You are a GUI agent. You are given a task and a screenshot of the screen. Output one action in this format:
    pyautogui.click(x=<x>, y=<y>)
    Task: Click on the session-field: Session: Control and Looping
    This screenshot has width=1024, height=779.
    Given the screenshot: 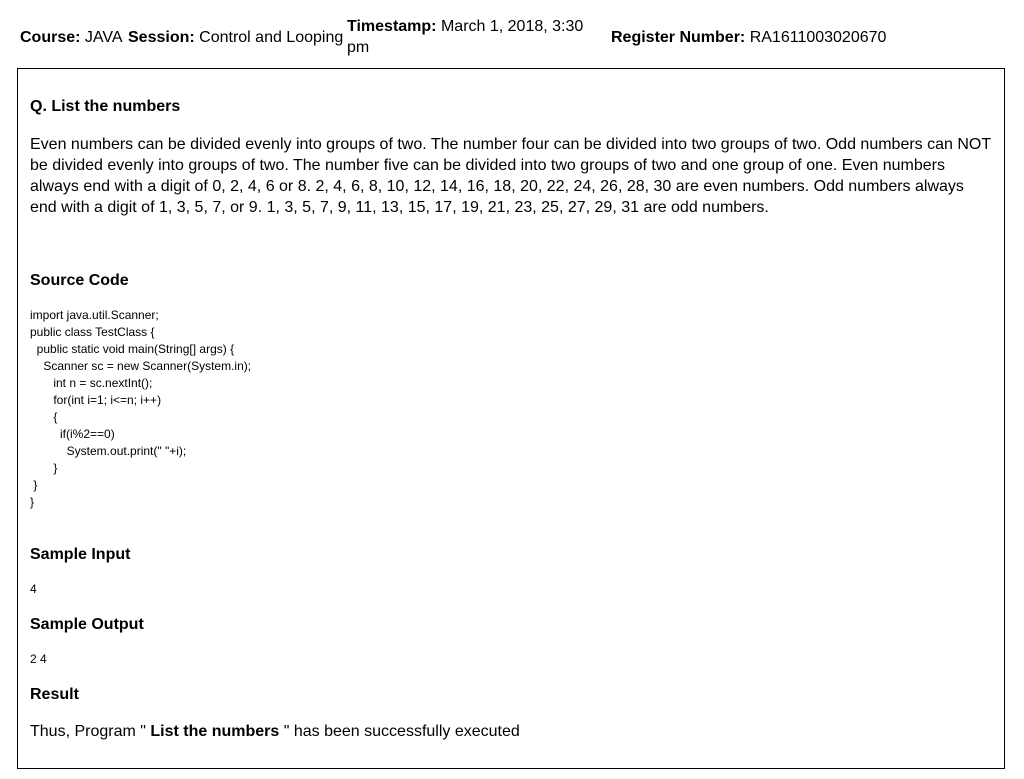 What is the action you would take?
    pyautogui.click(x=235, y=37)
    